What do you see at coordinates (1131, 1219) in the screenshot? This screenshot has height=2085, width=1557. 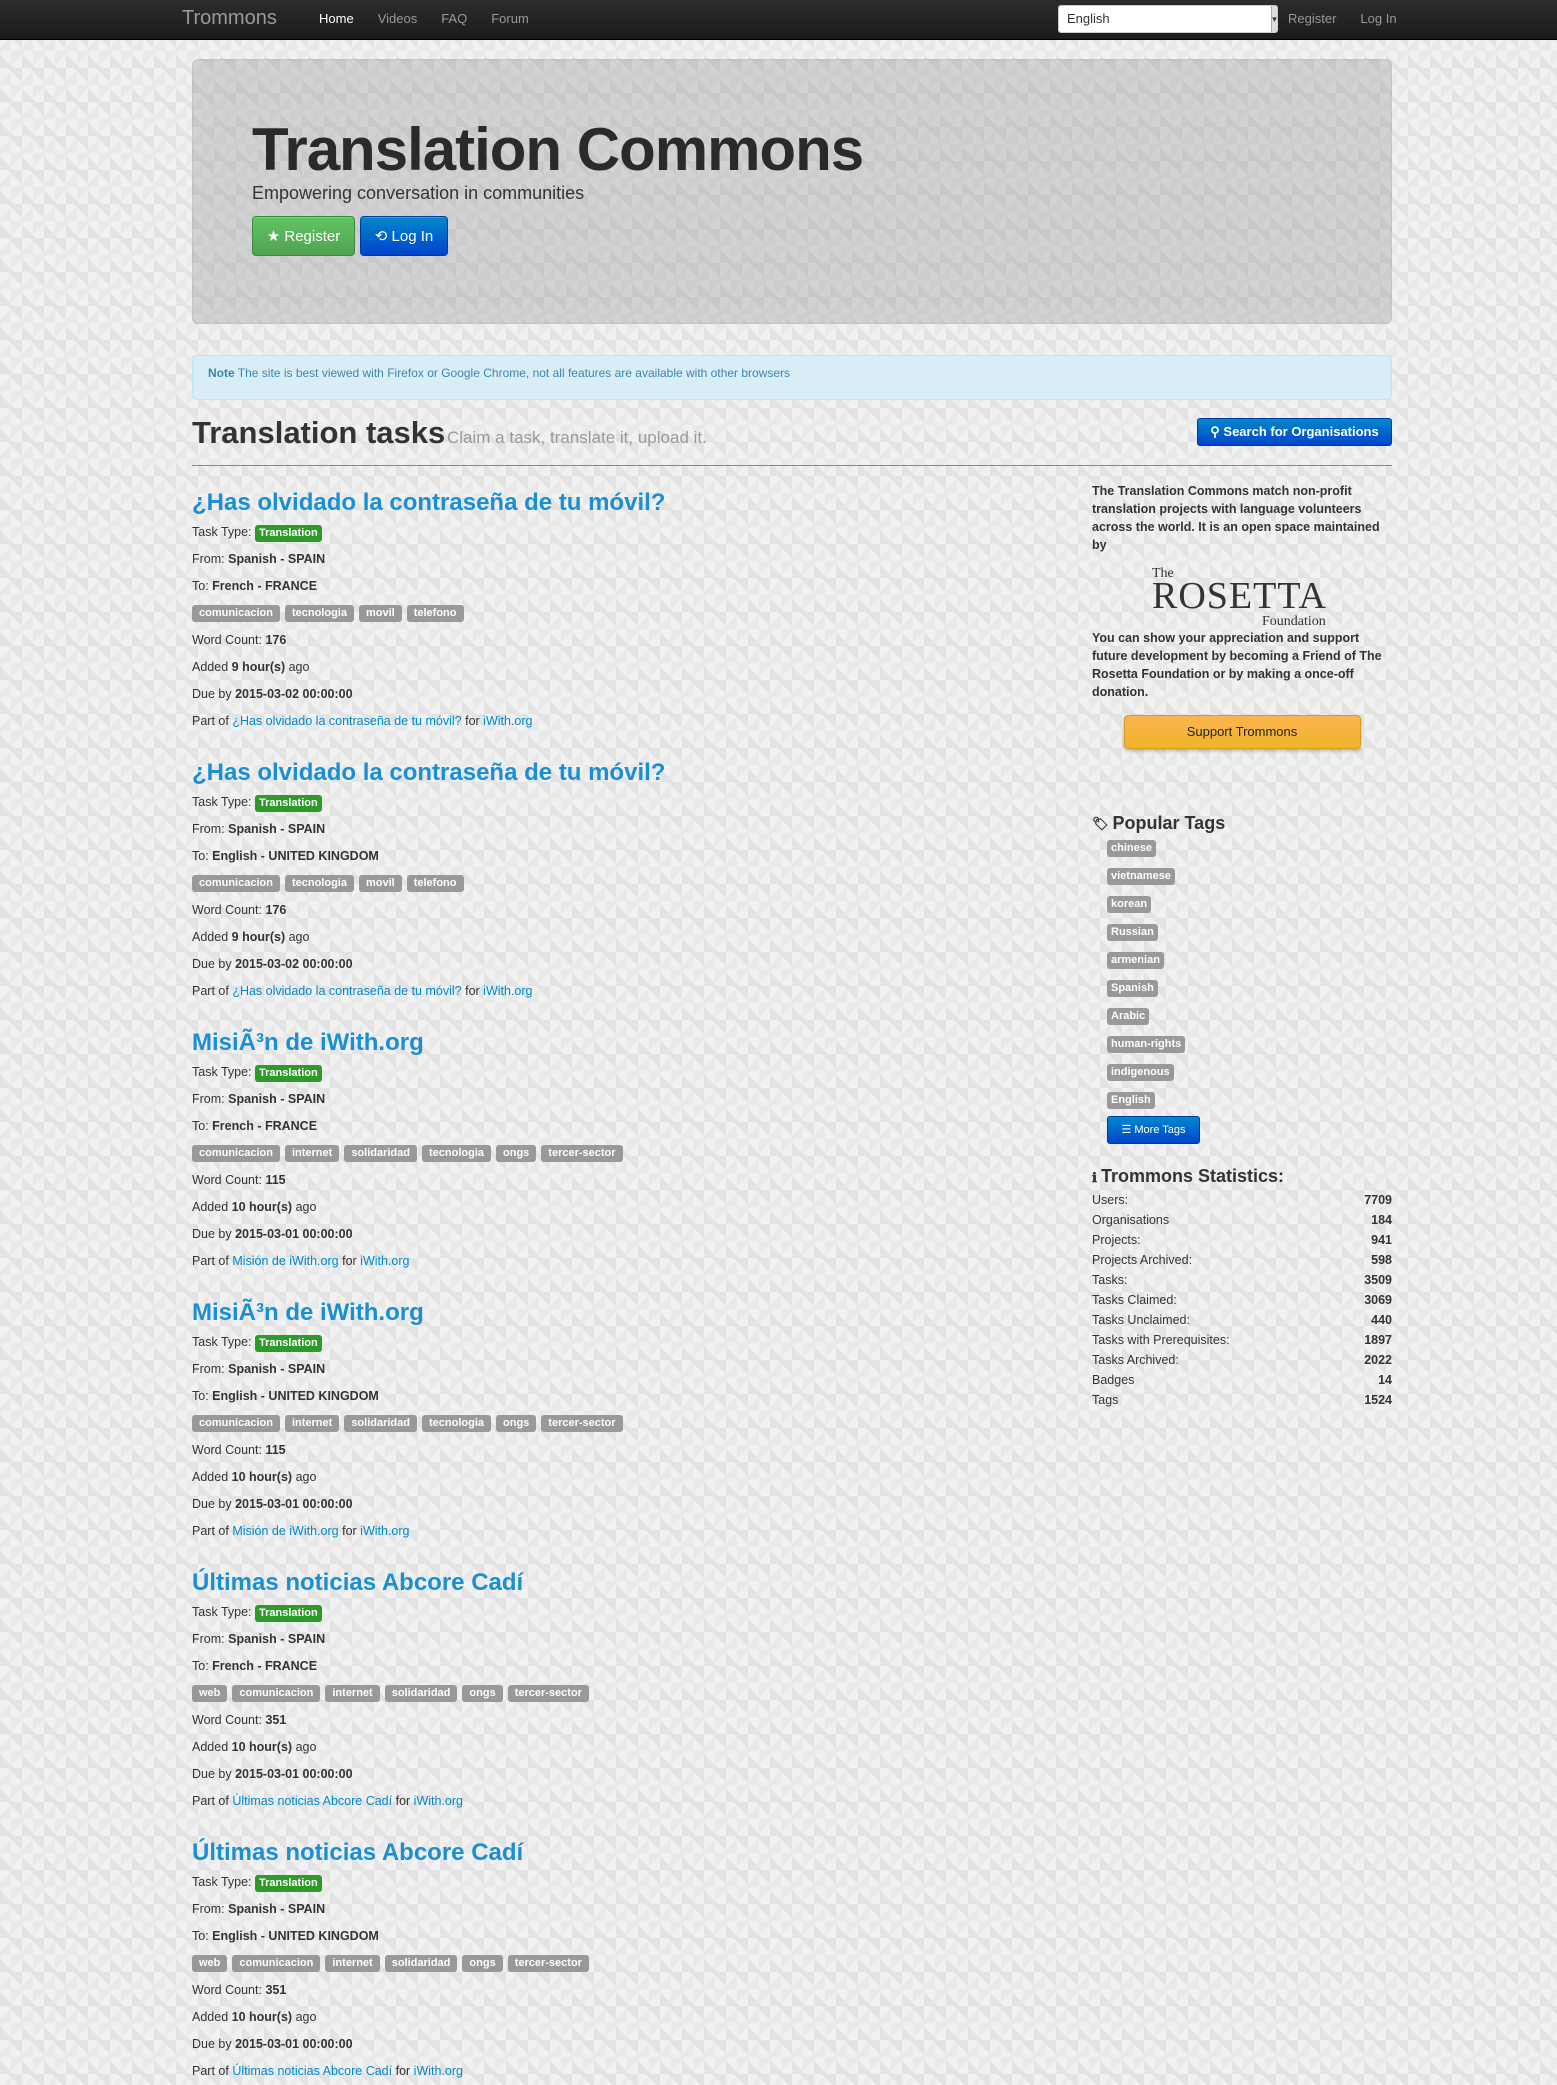 I see `statistic-label: Organisations` at bounding box center [1131, 1219].